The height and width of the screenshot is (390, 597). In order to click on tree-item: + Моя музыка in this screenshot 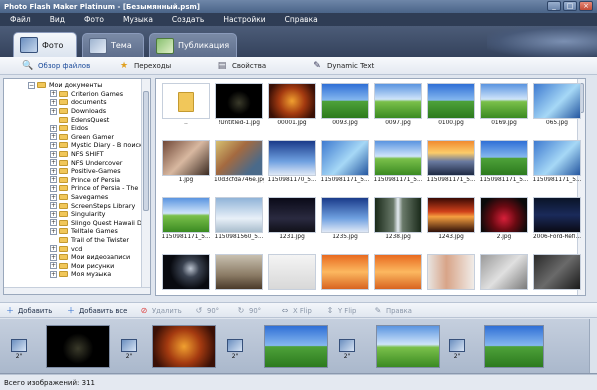, I will do `click(95, 274)`.